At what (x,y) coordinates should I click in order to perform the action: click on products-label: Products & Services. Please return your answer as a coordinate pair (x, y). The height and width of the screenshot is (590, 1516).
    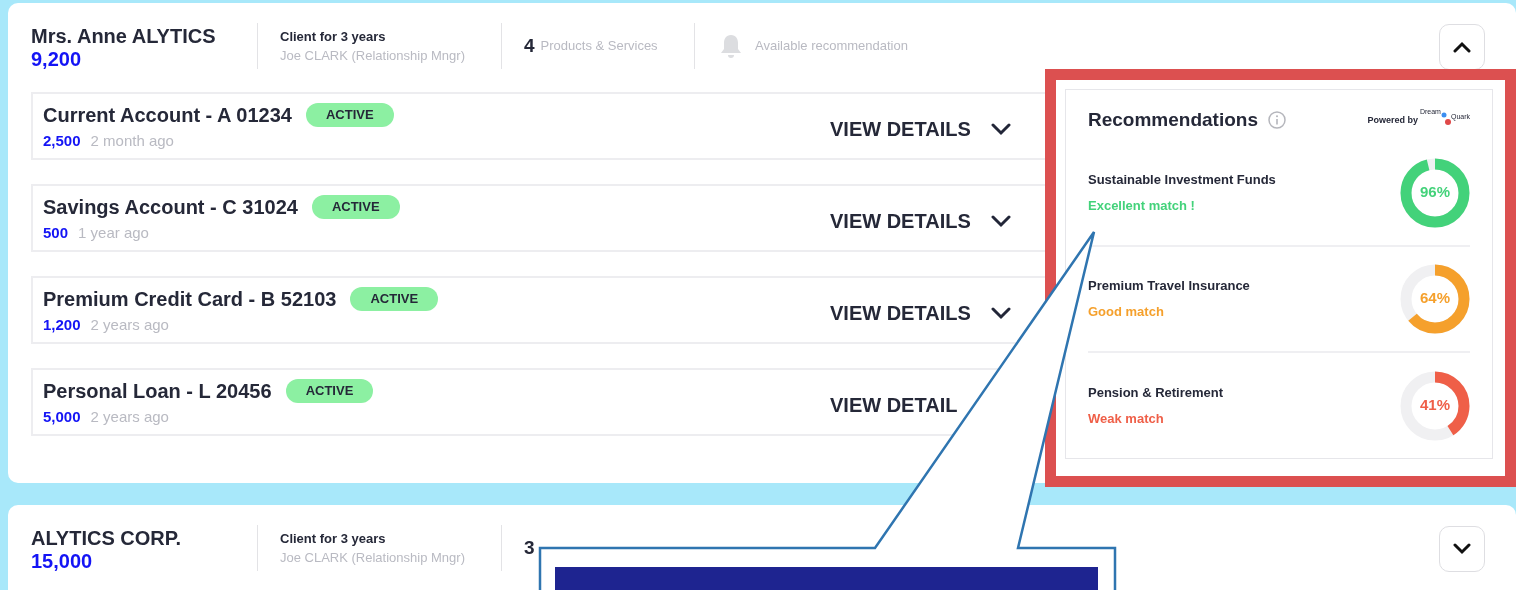
    Looking at the image, I should click on (599, 46).